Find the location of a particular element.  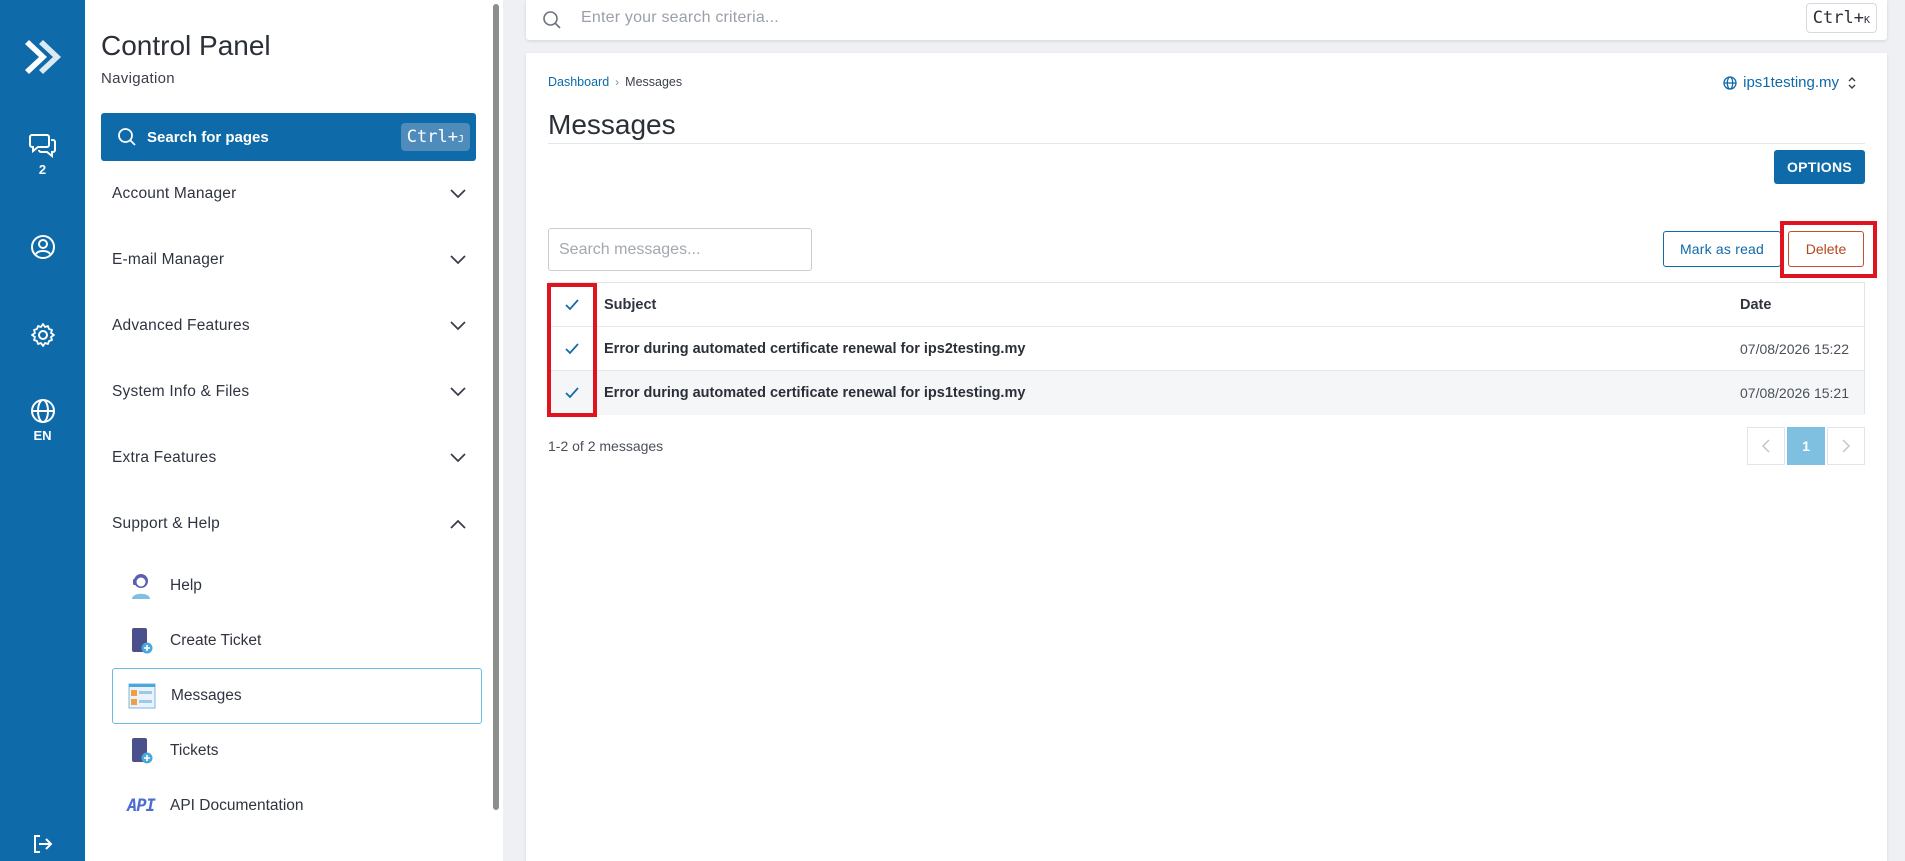

sidebar-sub-api-documentation: API API Documentation is located at coordinates (297, 806).